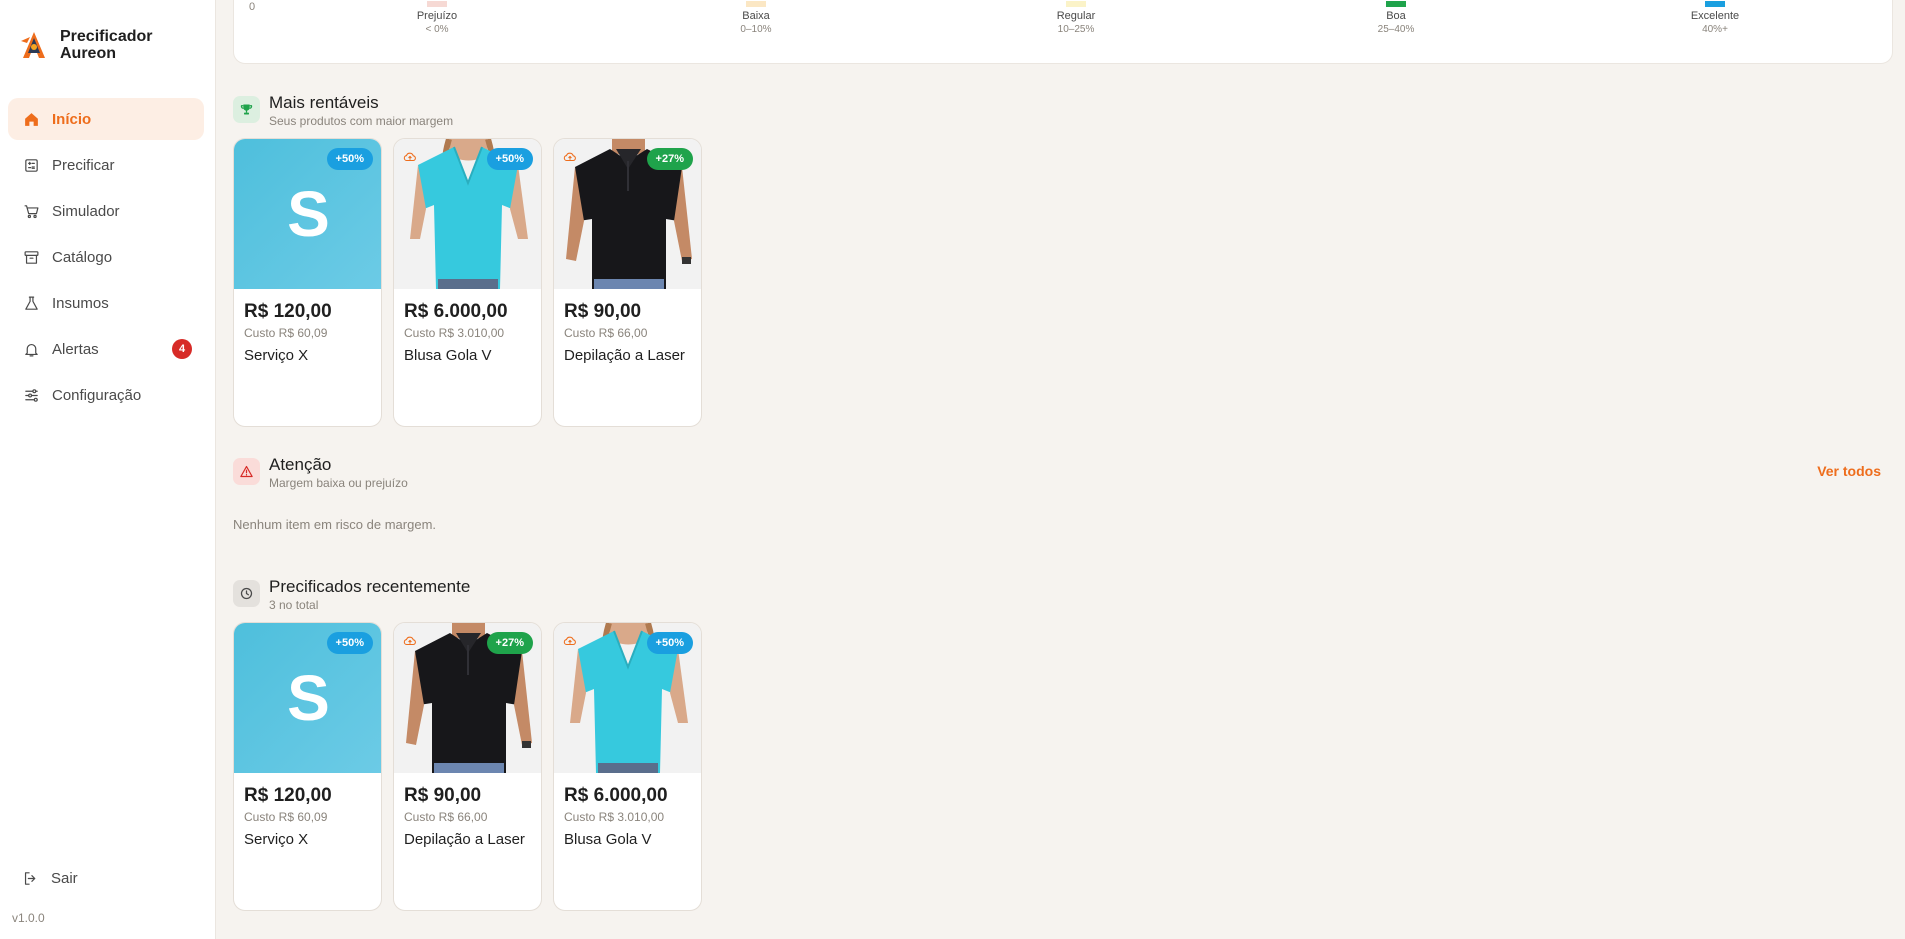  I want to click on section-header-attention: Atenção Margem baixa ou prejuízo, so click(320, 472).